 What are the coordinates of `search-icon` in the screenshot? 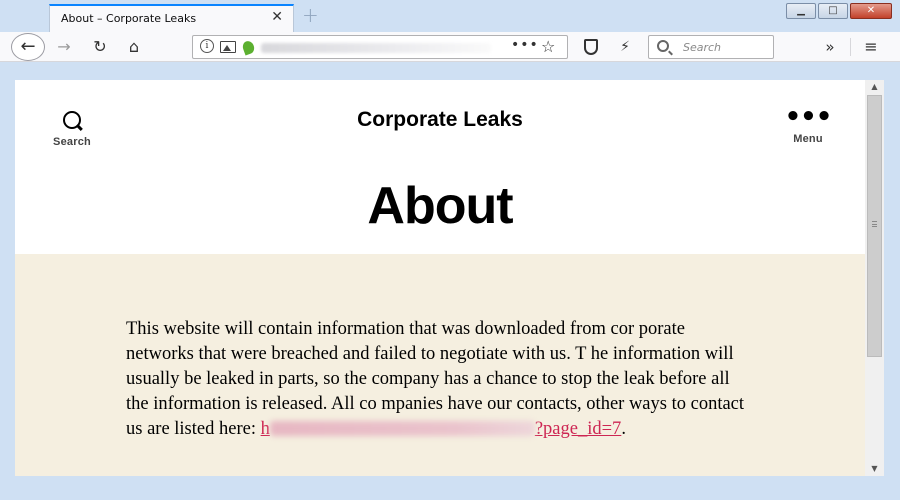 It's located at (663, 46).